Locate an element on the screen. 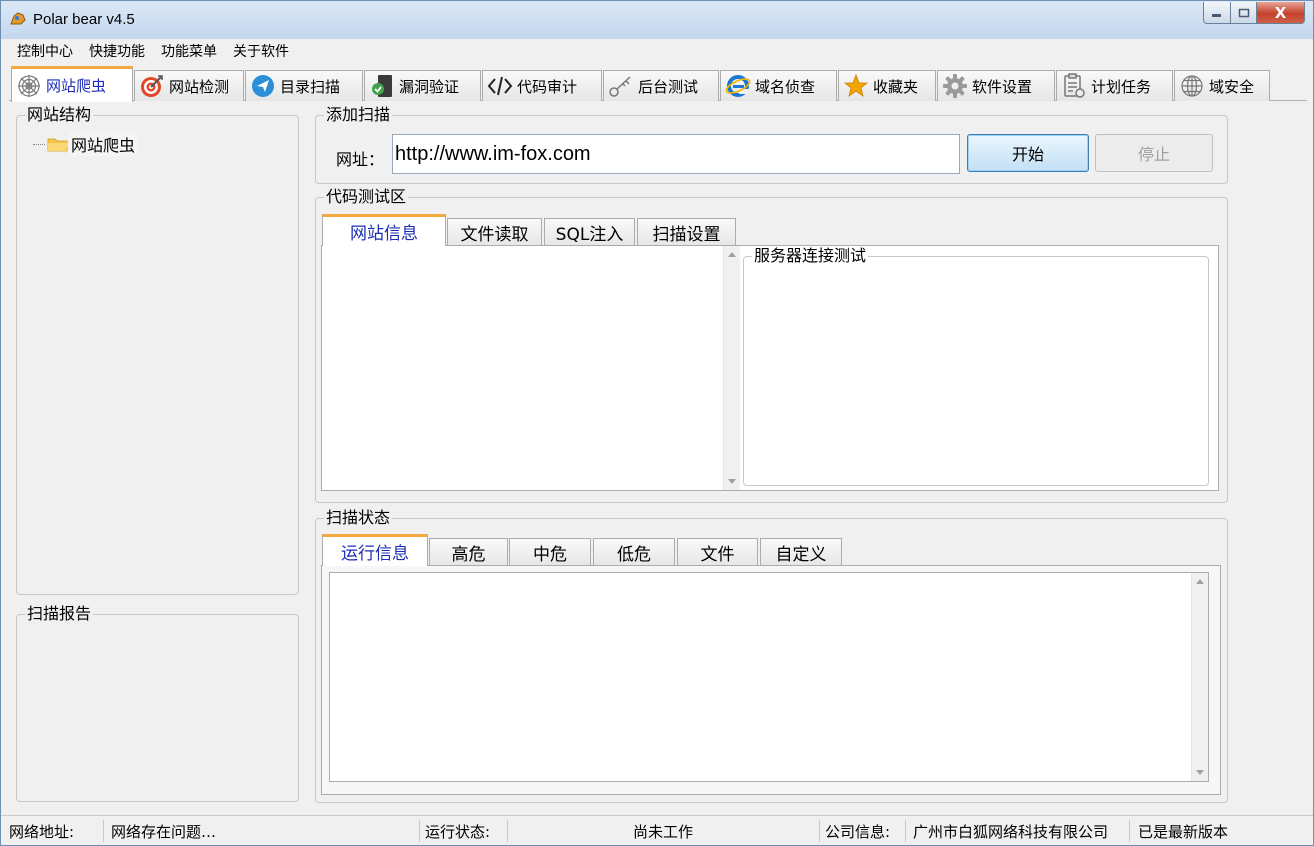 This screenshot has height=846, width=1314. tab-admin-test: 后台测试 is located at coordinates (661, 85).